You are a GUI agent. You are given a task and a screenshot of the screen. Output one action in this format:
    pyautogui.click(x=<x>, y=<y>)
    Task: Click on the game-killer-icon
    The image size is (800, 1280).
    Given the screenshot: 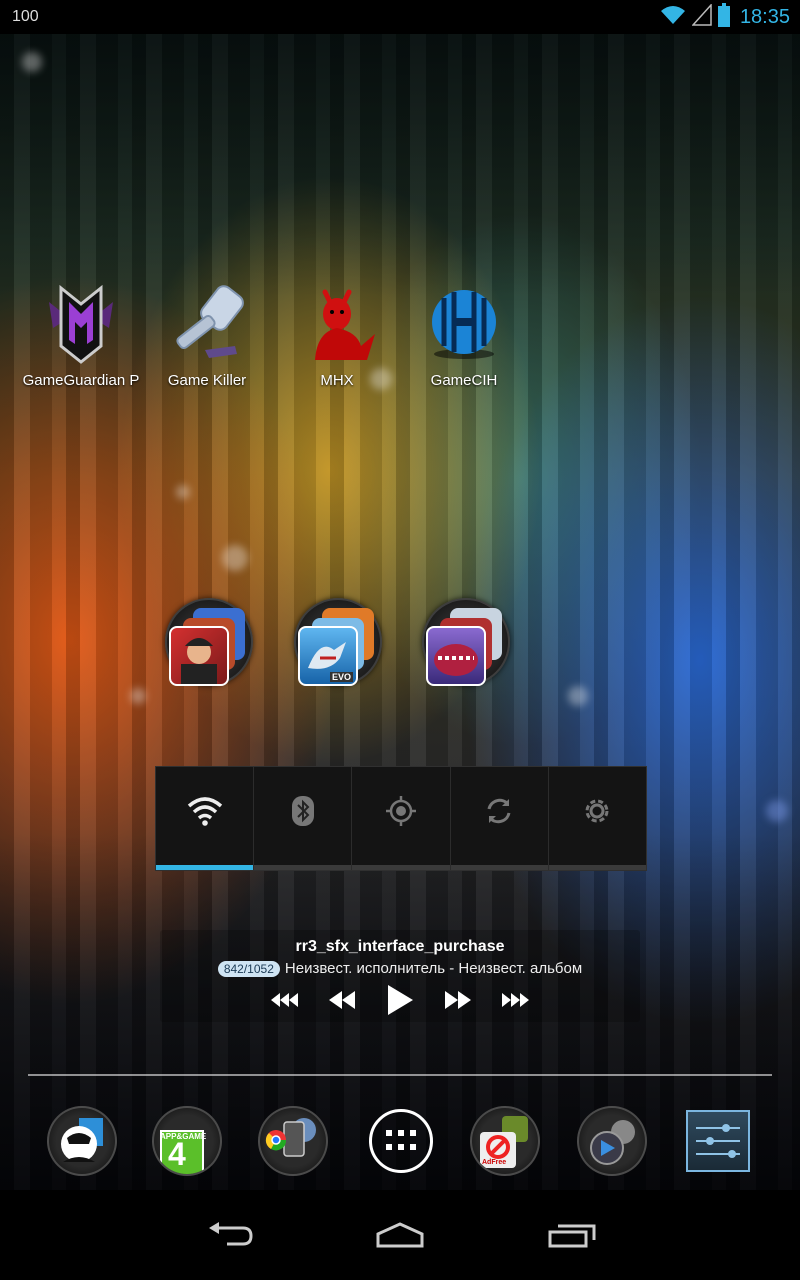 What is the action you would take?
    pyautogui.click(x=207, y=324)
    